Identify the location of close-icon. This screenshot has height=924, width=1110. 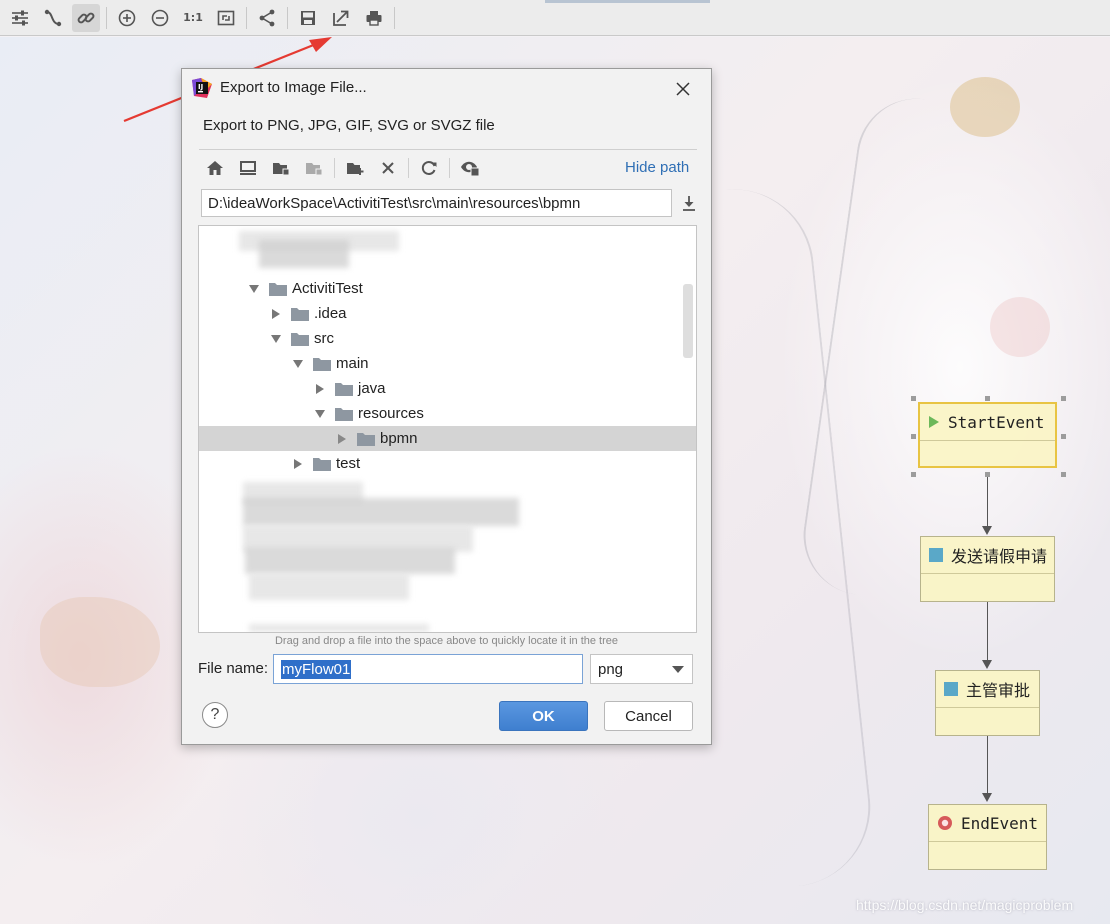
(683, 89).